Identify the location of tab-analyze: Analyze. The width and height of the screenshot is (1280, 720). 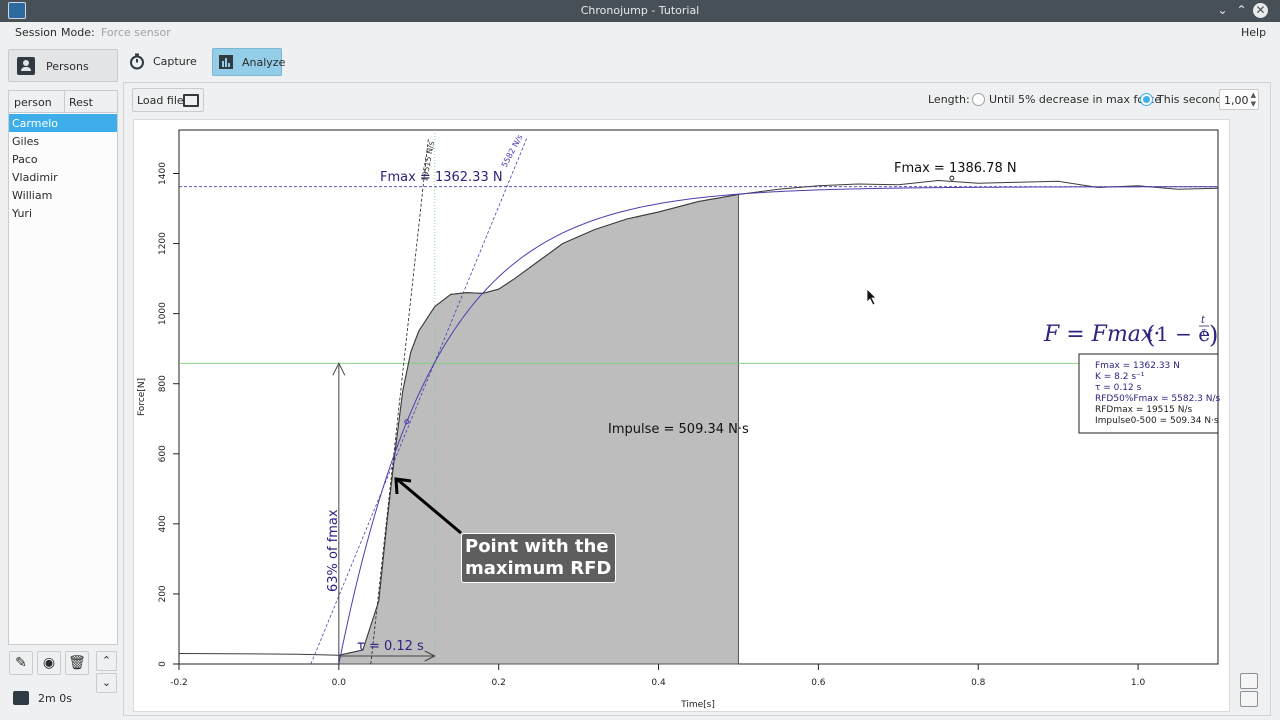
(249, 62).